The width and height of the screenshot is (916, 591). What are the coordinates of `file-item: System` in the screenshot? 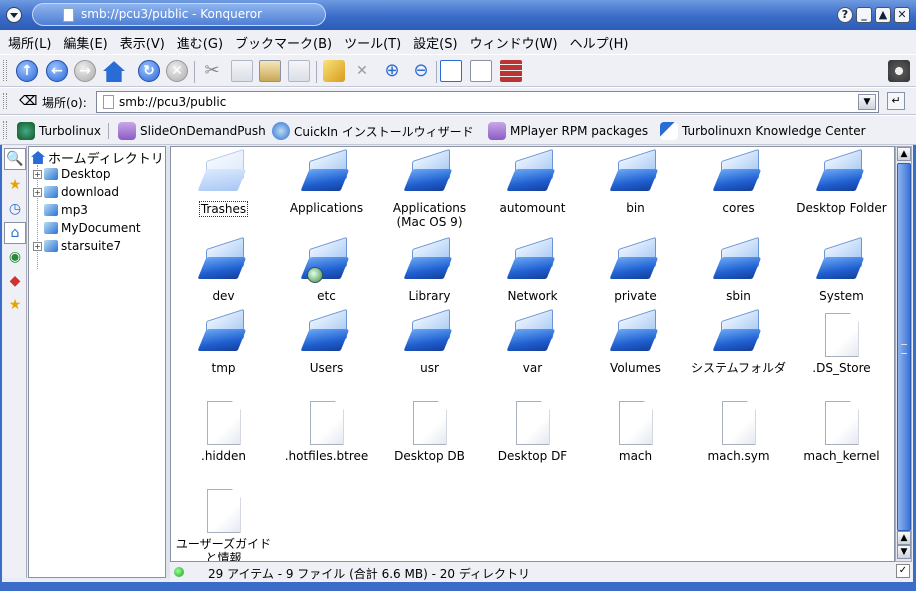 It's located at (841, 269).